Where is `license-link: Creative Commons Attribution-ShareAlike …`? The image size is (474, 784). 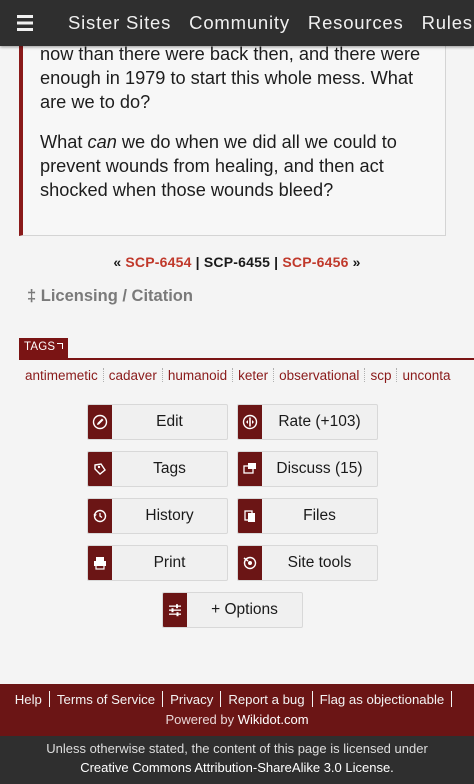
license-link: Creative Commons Attribution-ShareAlike … is located at coordinates (237, 767).